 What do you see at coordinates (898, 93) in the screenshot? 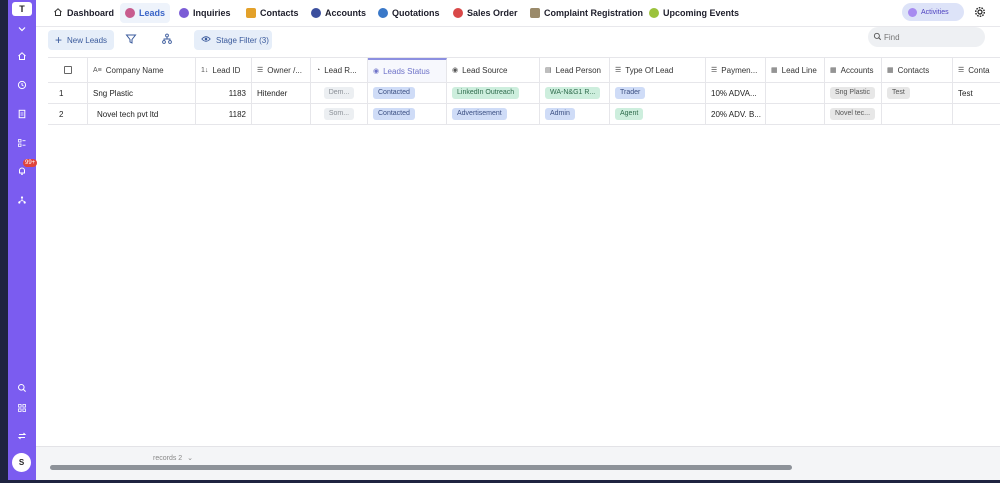
I see `contact-chip: Test` at bounding box center [898, 93].